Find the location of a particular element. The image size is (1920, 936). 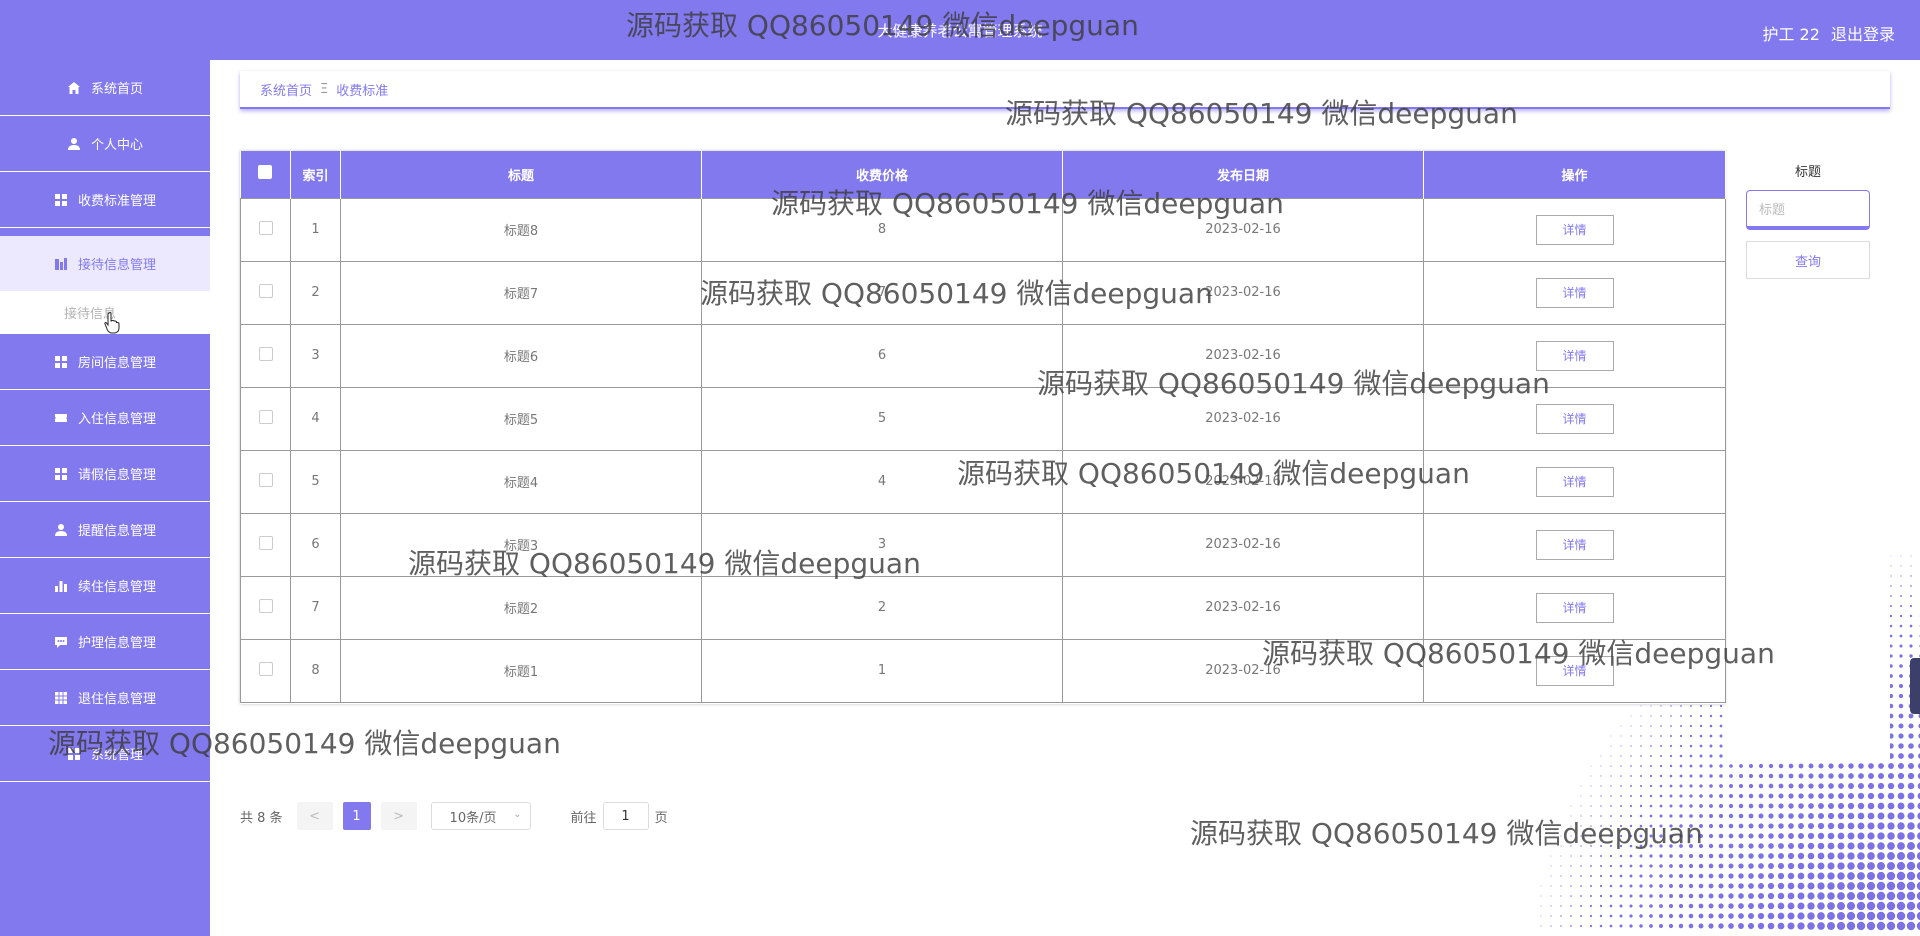

sidebar-item-system: 系统管理 is located at coordinates (105, 754).